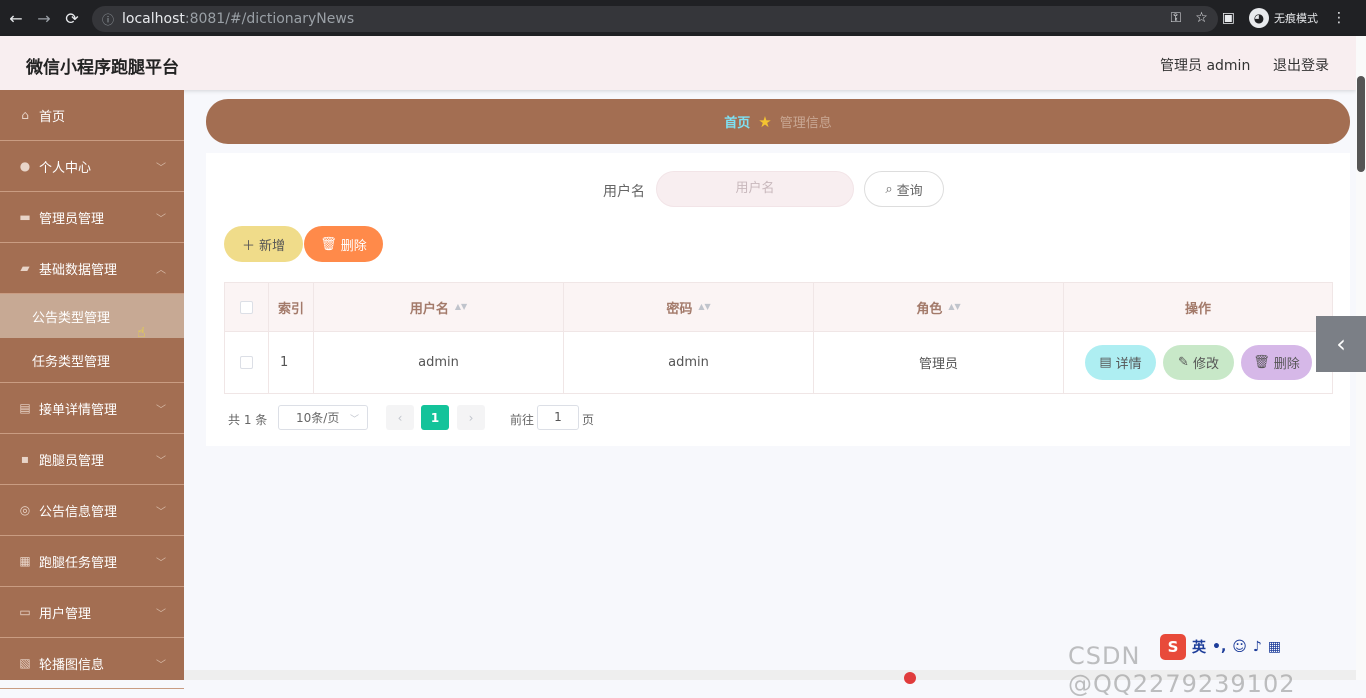  I want to click on address-bar: ⓘ localhost:8081/#/dictionaryNews, so click(655, 19).